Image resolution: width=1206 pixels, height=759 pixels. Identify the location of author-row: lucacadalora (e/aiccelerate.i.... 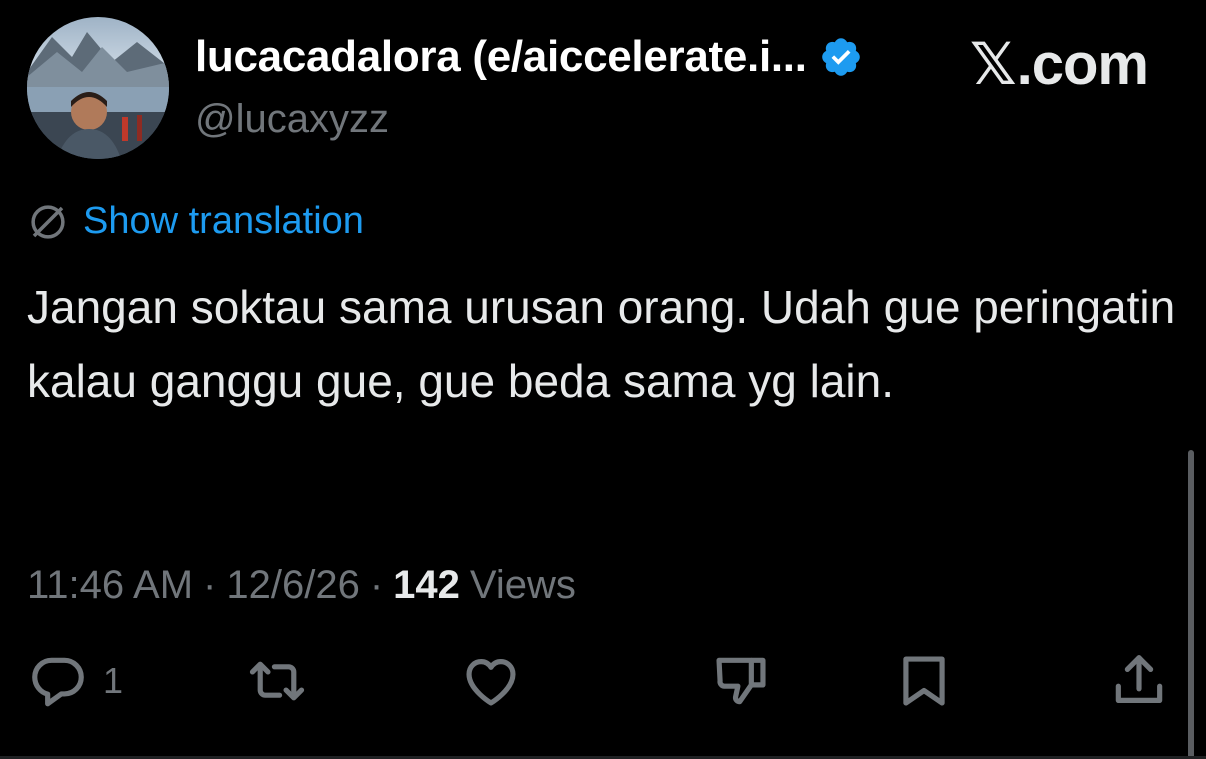
(529, 57).